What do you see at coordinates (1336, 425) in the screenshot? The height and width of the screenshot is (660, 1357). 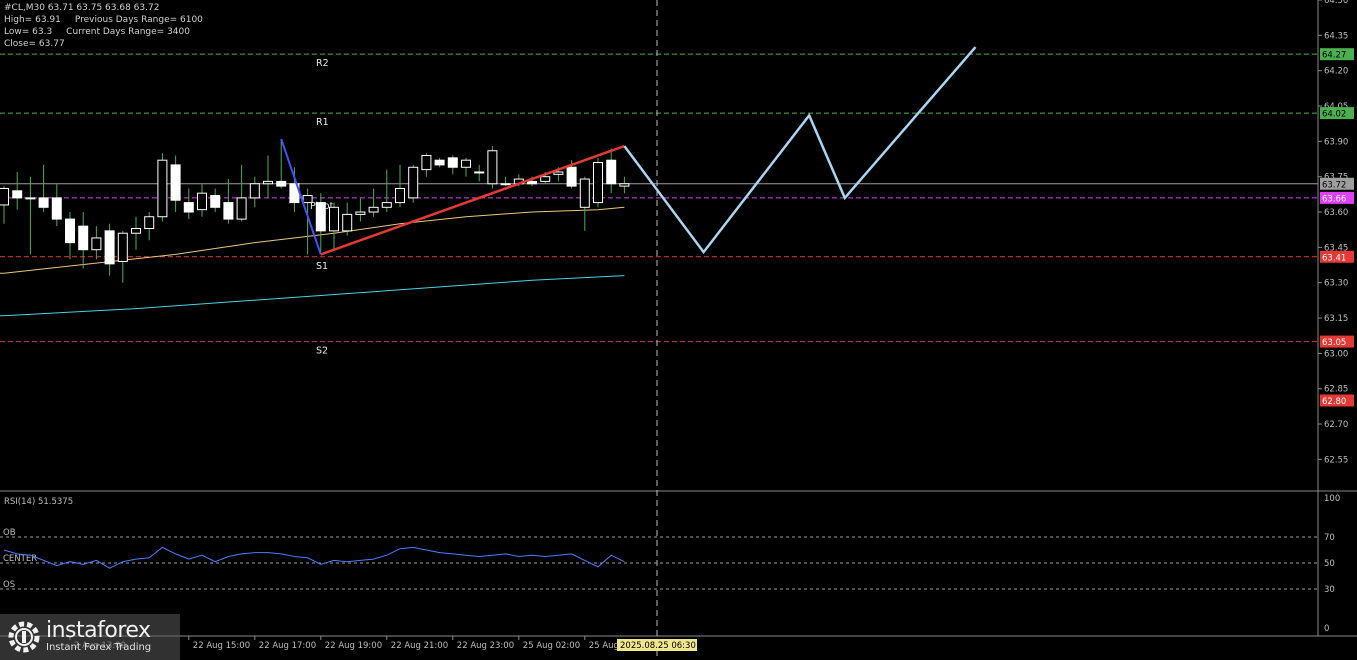 I see `price-tick-label: 62.70` at bounding box center [1336, 425].